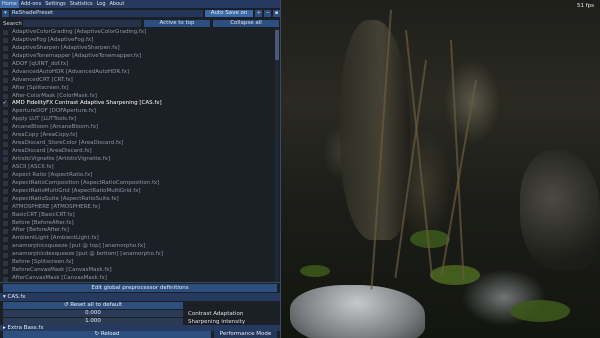 The height and width of the screenshot is (338, 600). Describe the element at coordinates (375, 130) in the screenshot. I see `rock-wall` at that location.